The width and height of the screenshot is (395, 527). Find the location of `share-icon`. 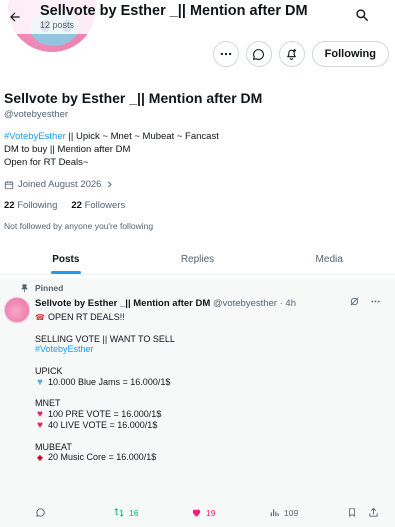

share-icon is located at coordinates (373, 512).